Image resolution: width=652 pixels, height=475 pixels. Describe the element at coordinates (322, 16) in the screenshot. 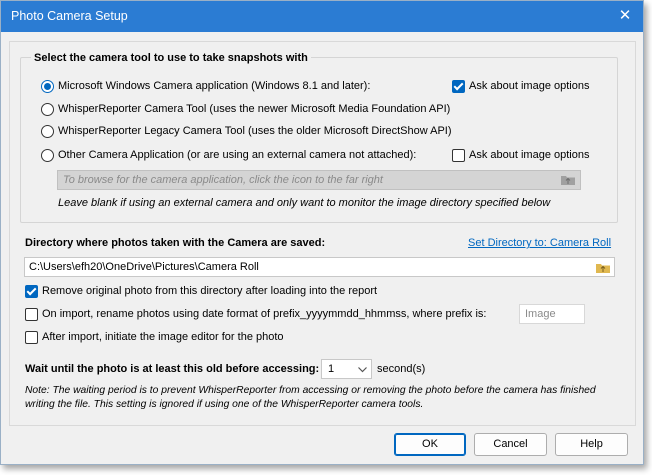

I see `title-bar: Photo Camera Setup ✕` at that location.